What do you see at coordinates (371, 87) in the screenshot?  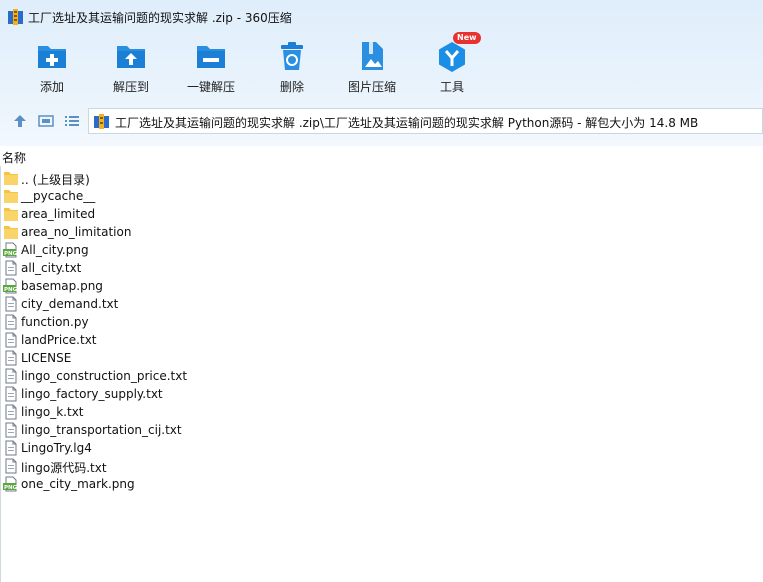 I see `image-compress-label: 图片压缩` at bounding box center [371, 87].